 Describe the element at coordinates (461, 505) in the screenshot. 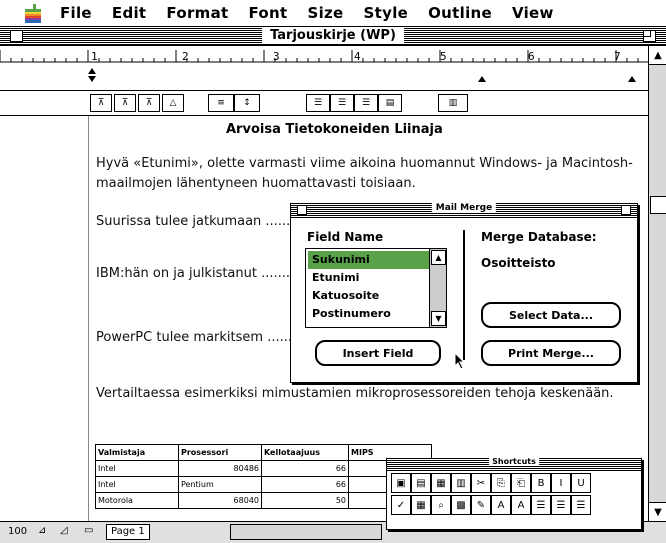

I see `insert-picture-icon: ▩` at that location.